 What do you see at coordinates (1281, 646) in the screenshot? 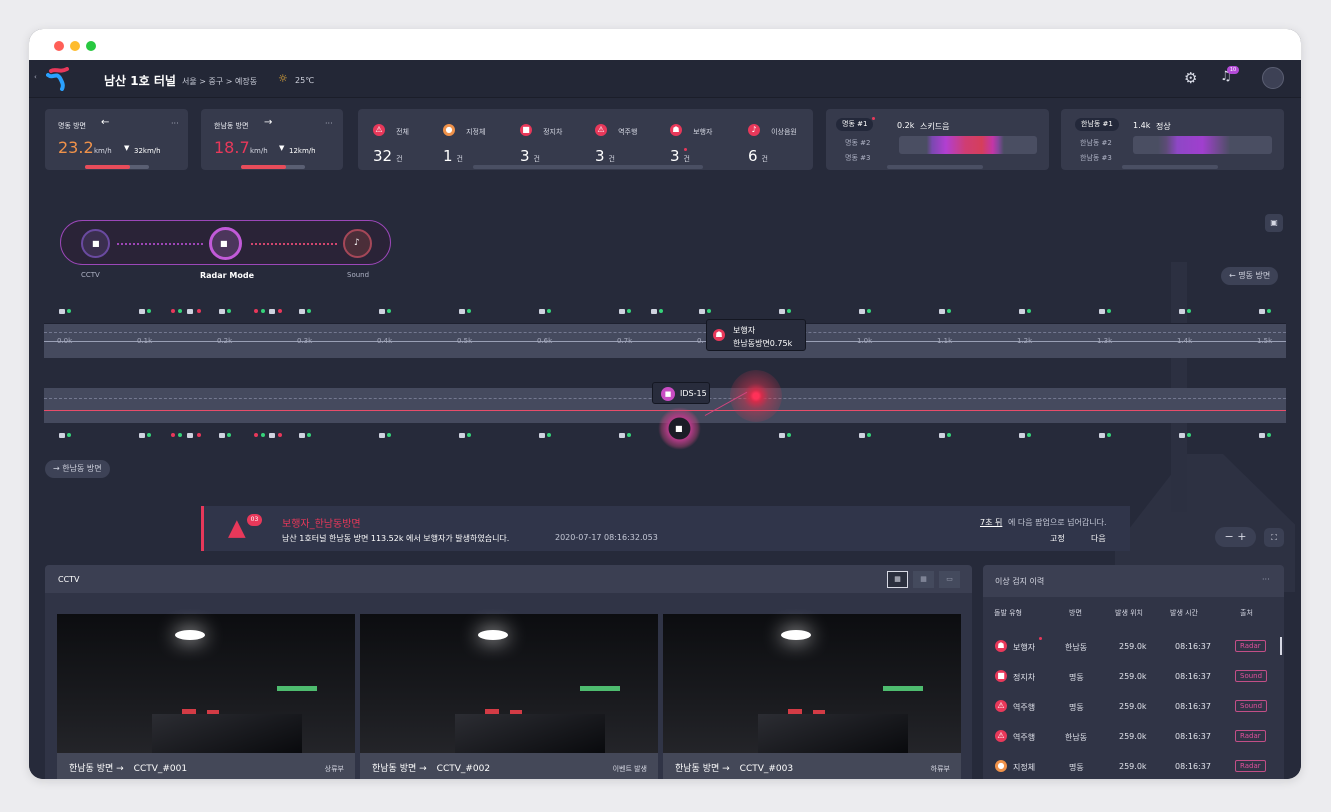
I see `history-scrollbar` at bounding box center [1281, 646].